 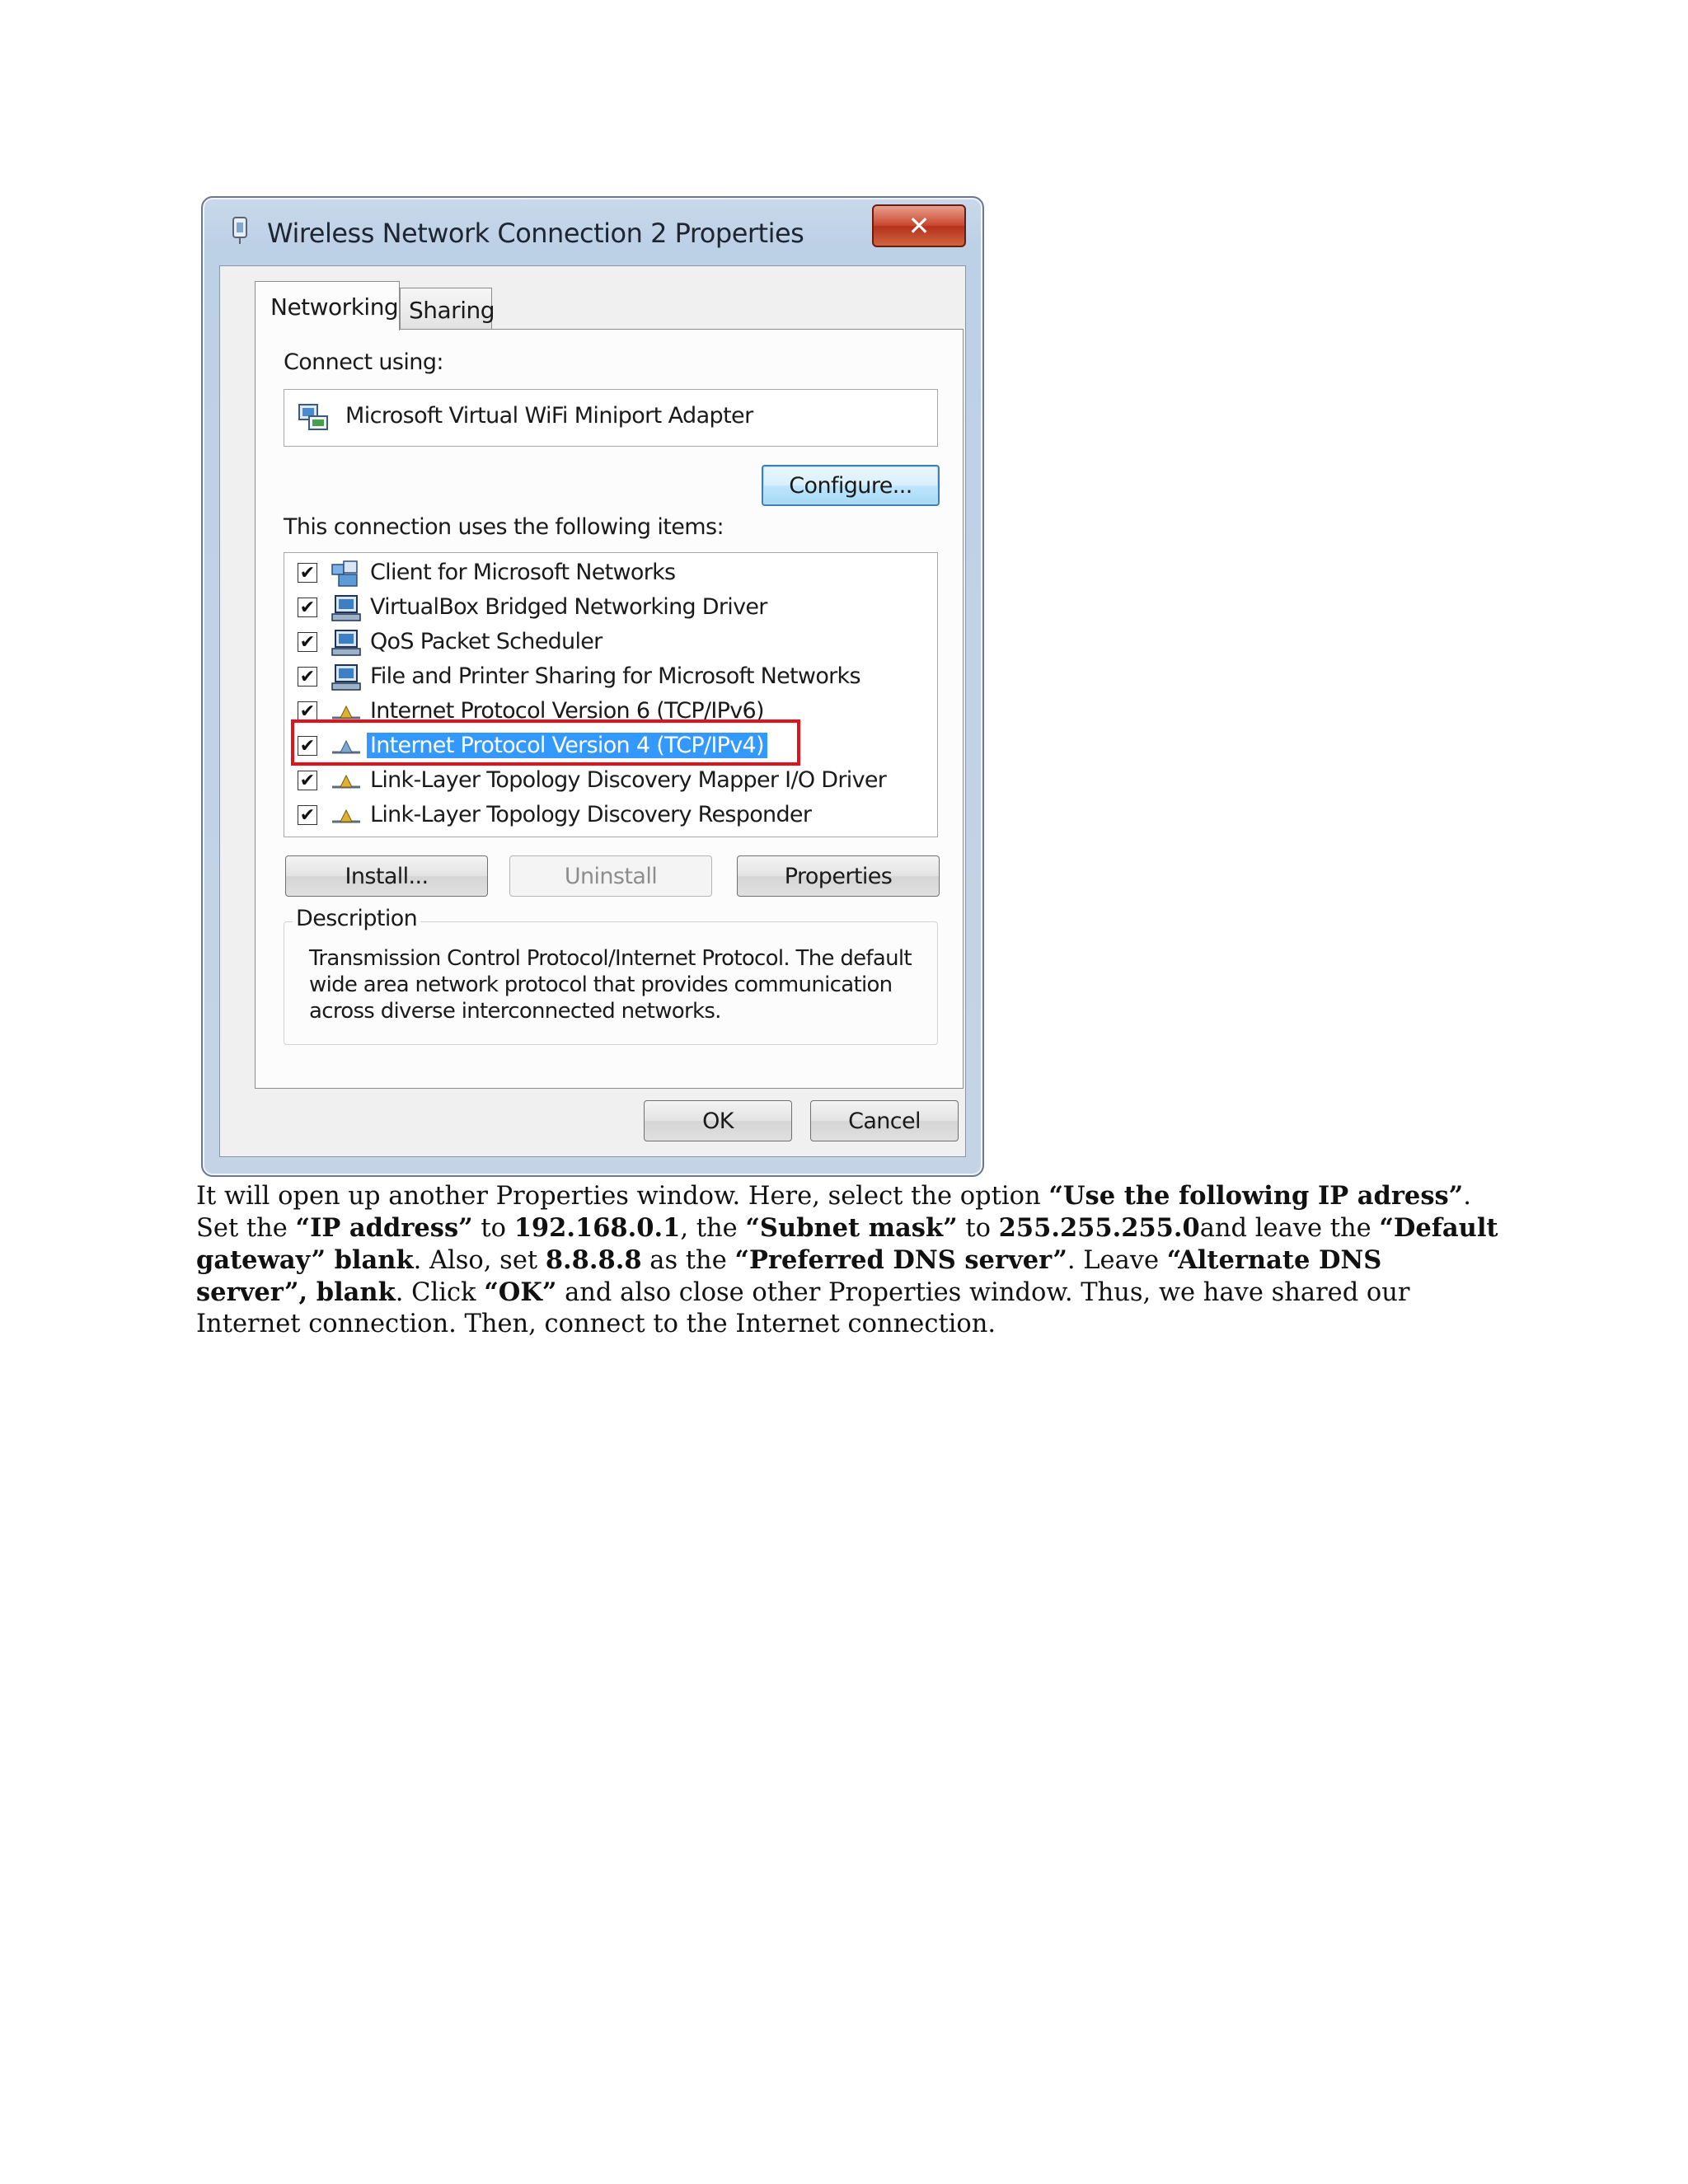 I want to click on ok-button: OK, so click(x=718, y=1120).